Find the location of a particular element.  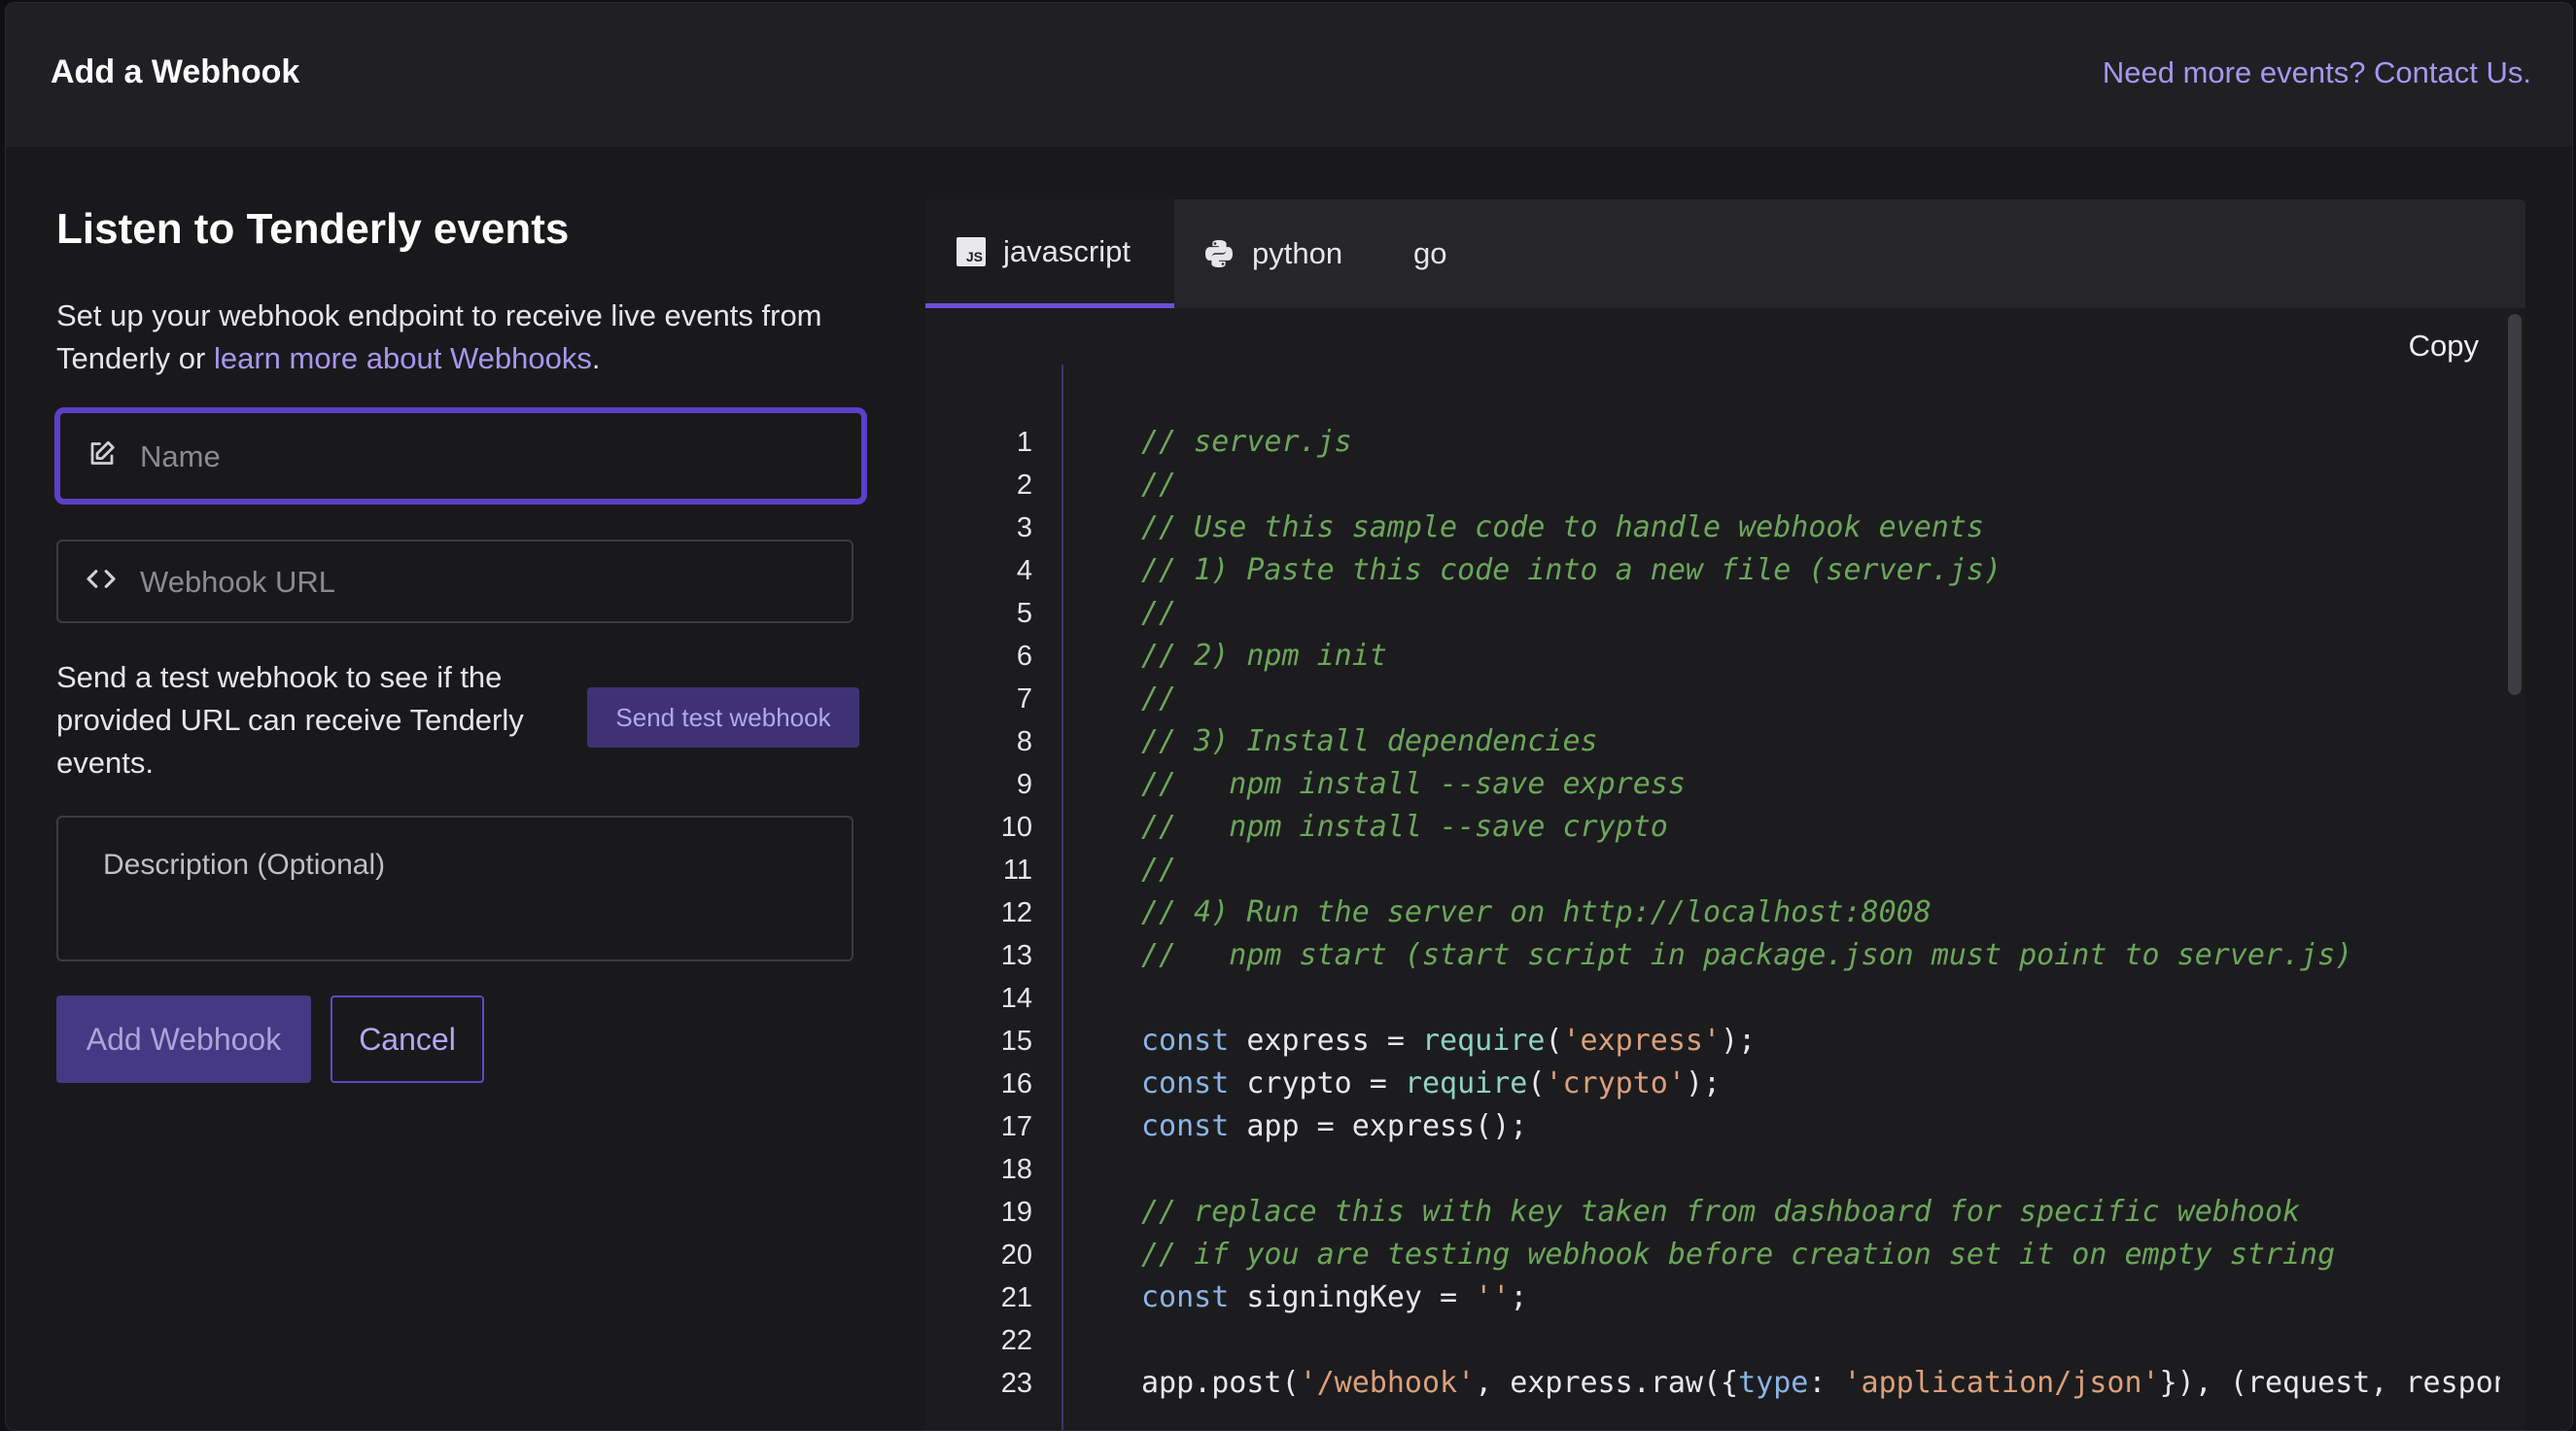

code-text: const express = require('express'); is located at coordinates (1449, 1041).